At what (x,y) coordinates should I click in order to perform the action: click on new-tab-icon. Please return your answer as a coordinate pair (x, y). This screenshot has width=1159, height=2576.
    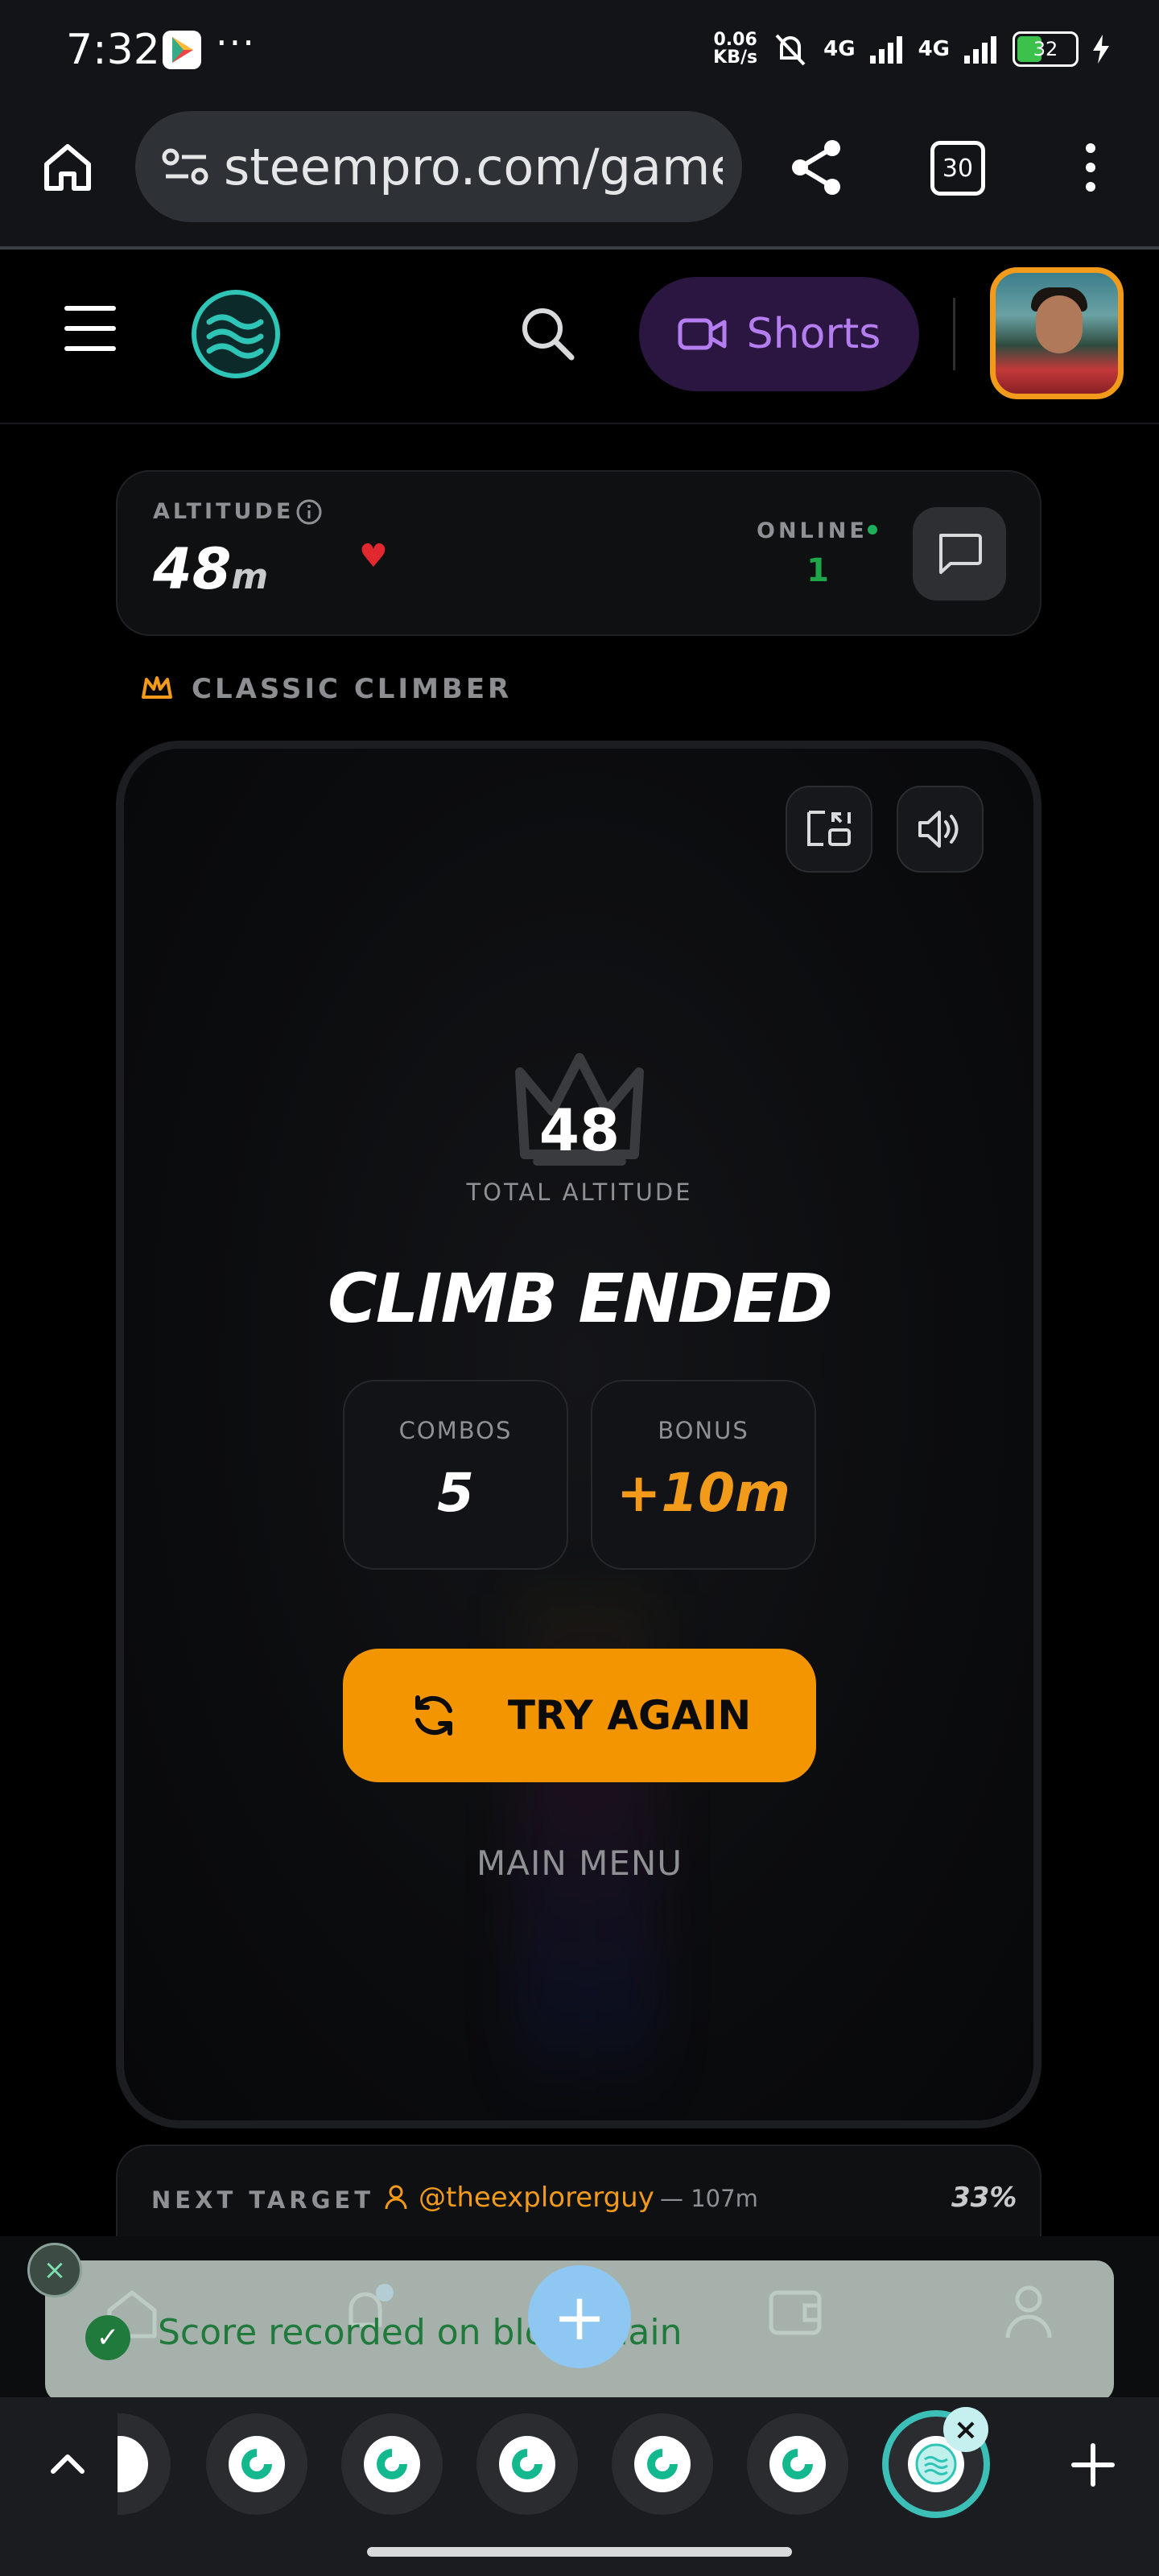
    Looking at the image, I should click on (1093, 2466).